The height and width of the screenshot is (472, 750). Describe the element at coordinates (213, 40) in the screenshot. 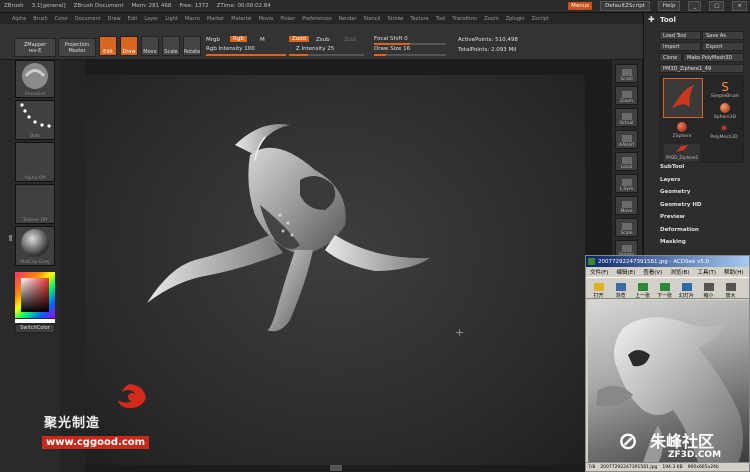

I see `mrgb-toggle: Mrgb` at that location.